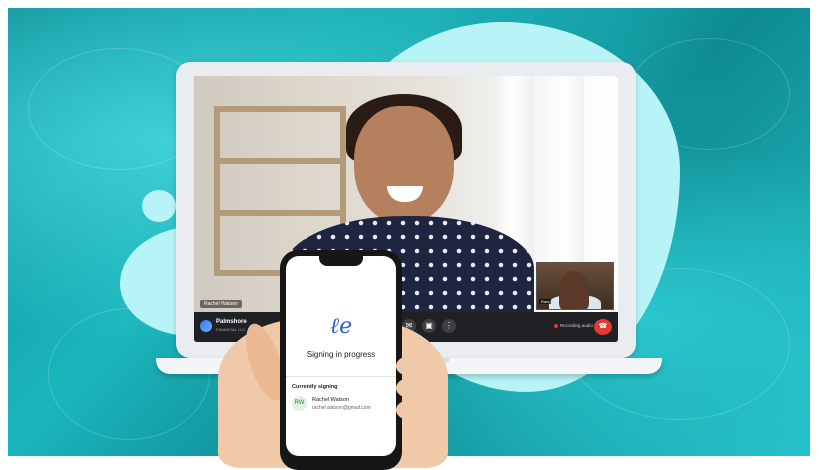 The image size is (820, 470). What do you see at coordinates (341, 376) in the screenshot?
I see `divider` at bounding box center [341, 376].